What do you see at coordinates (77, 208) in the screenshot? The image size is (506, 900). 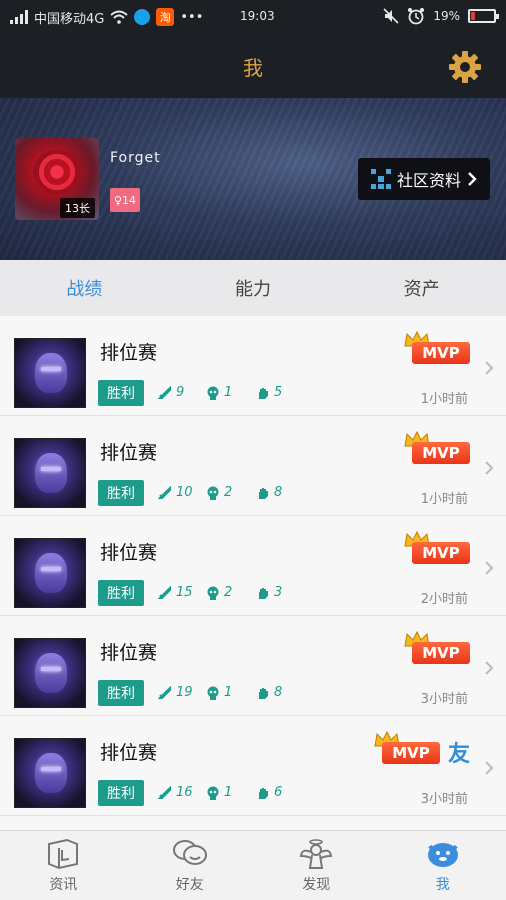 I see `avatar-level-badge: 13长` at bounding box center [77, 208].